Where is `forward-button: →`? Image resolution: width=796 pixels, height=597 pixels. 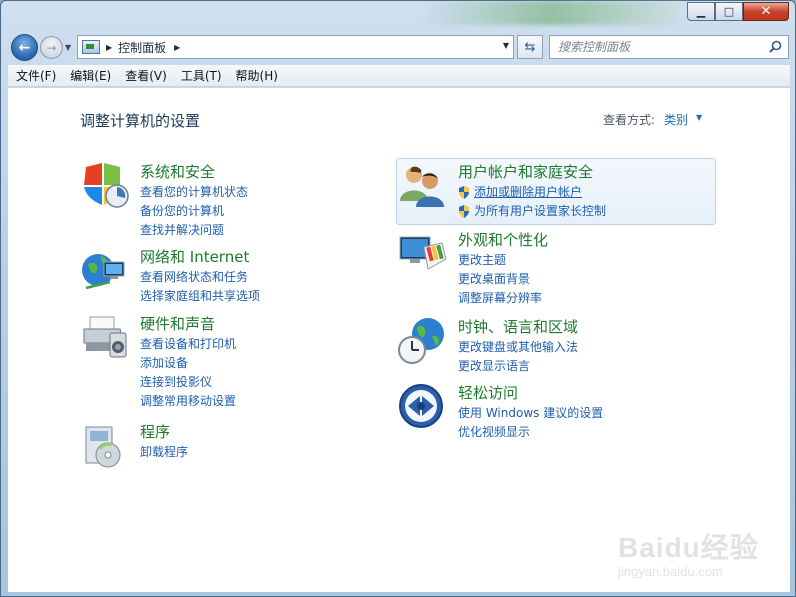 forward-button: → is located at coordinates (51, 47).